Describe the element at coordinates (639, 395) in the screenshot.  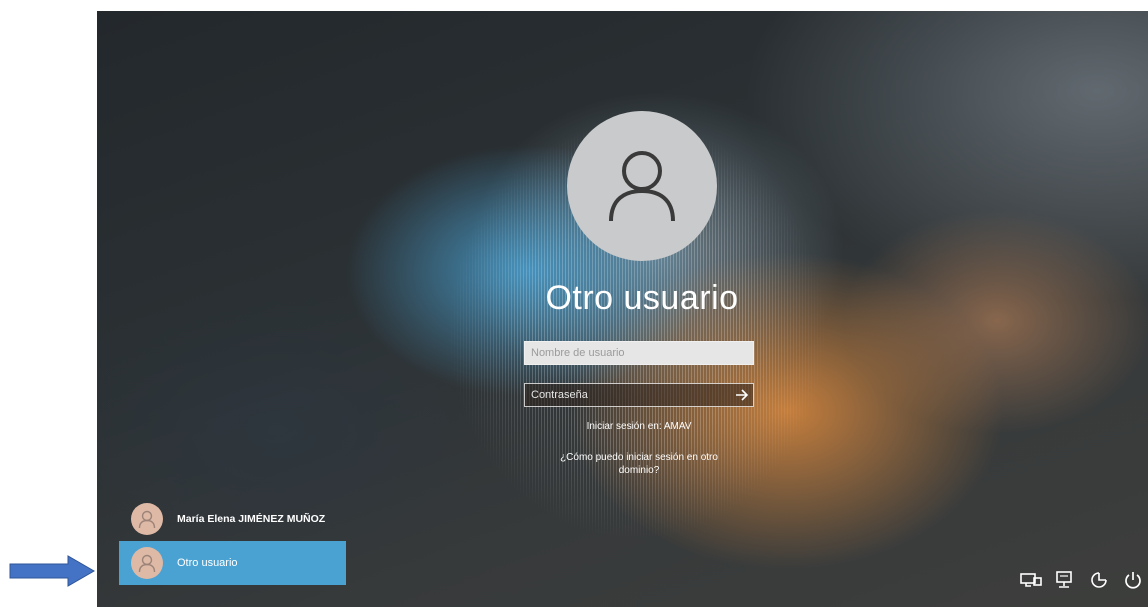
I see `password-field: Contraseña` at that location.